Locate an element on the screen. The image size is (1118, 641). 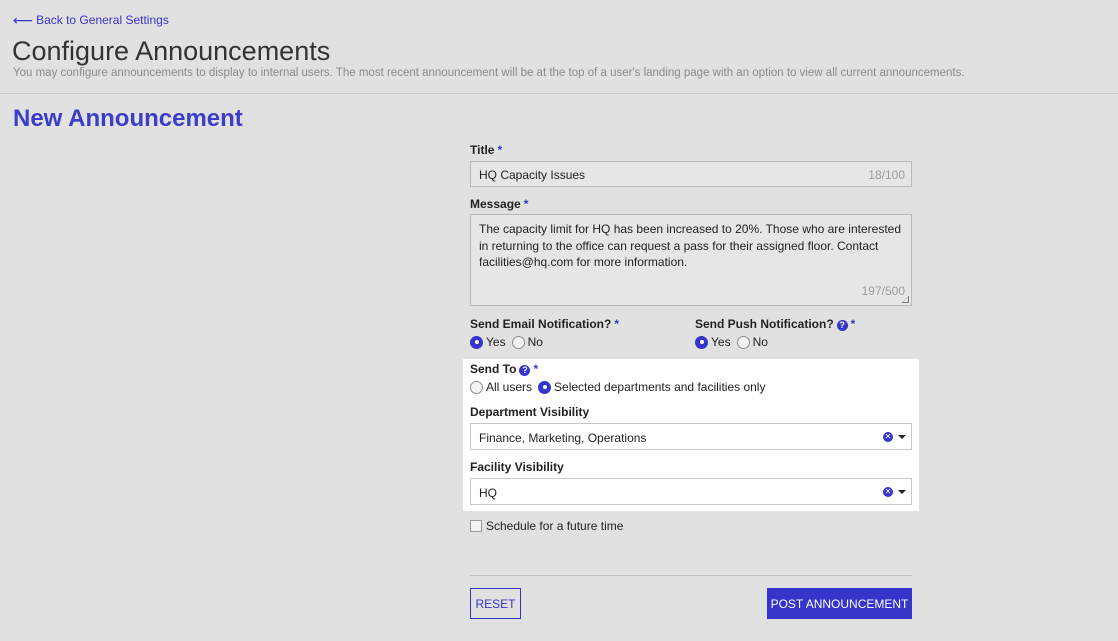
section-title: New Announcement is located at coordinates (128, 118).